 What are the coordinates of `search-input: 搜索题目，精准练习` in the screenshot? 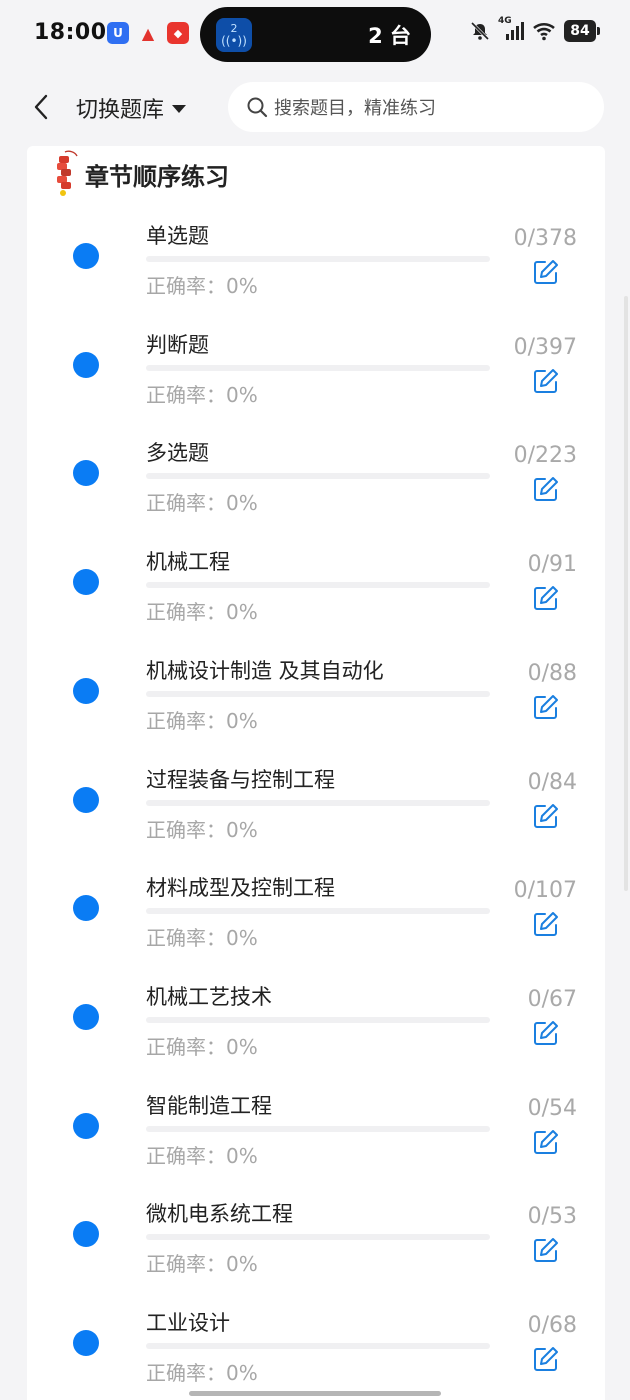 It's located at (416, 107).